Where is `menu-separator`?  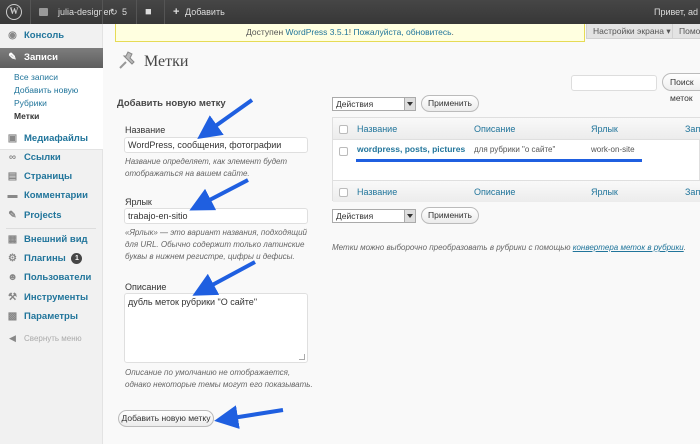 menu-separator is located at coordinates (51, 228).